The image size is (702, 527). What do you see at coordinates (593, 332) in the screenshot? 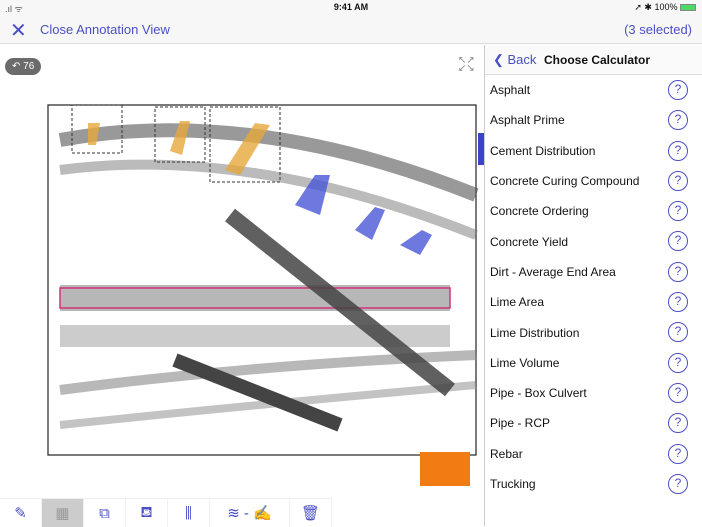
I see `calculator-item: Lime Distribution?` at bounding box center [593, 332].